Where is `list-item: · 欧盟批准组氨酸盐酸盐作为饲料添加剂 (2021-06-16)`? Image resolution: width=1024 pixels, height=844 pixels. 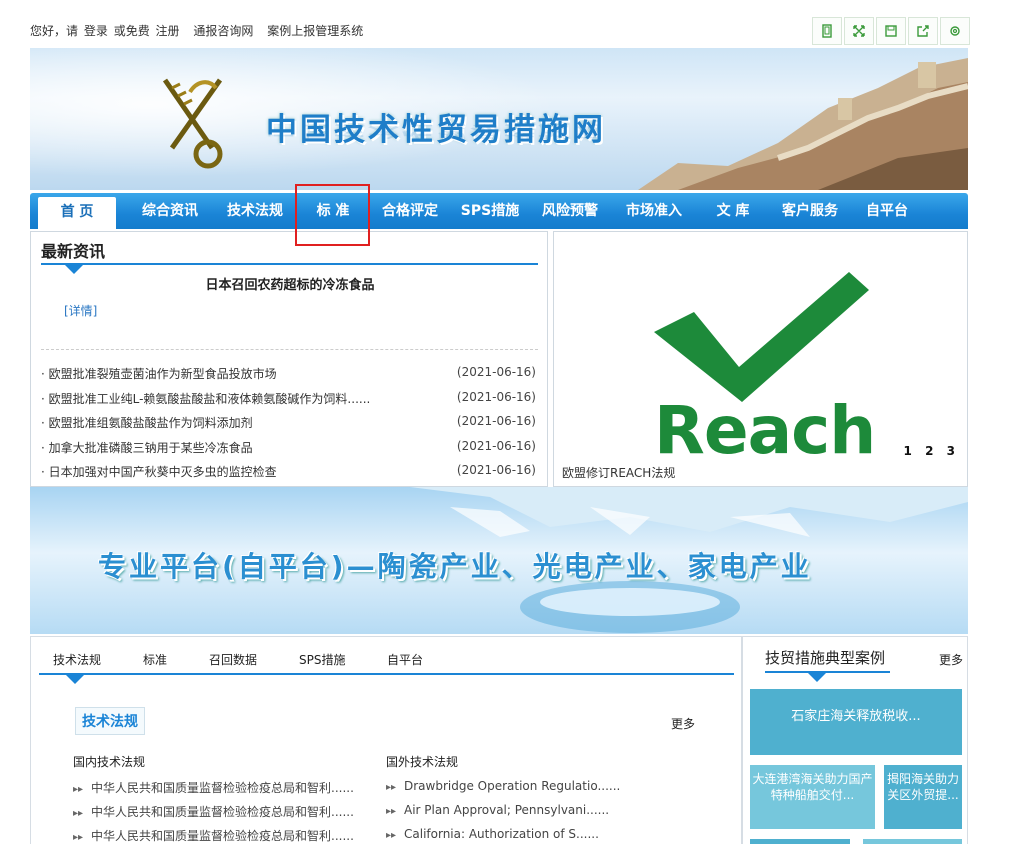
list-item: · 欧盟批准组氨酸盐酸盐作为饲料添加剂 (2021-06-16) is located at coordinates (290, 423).